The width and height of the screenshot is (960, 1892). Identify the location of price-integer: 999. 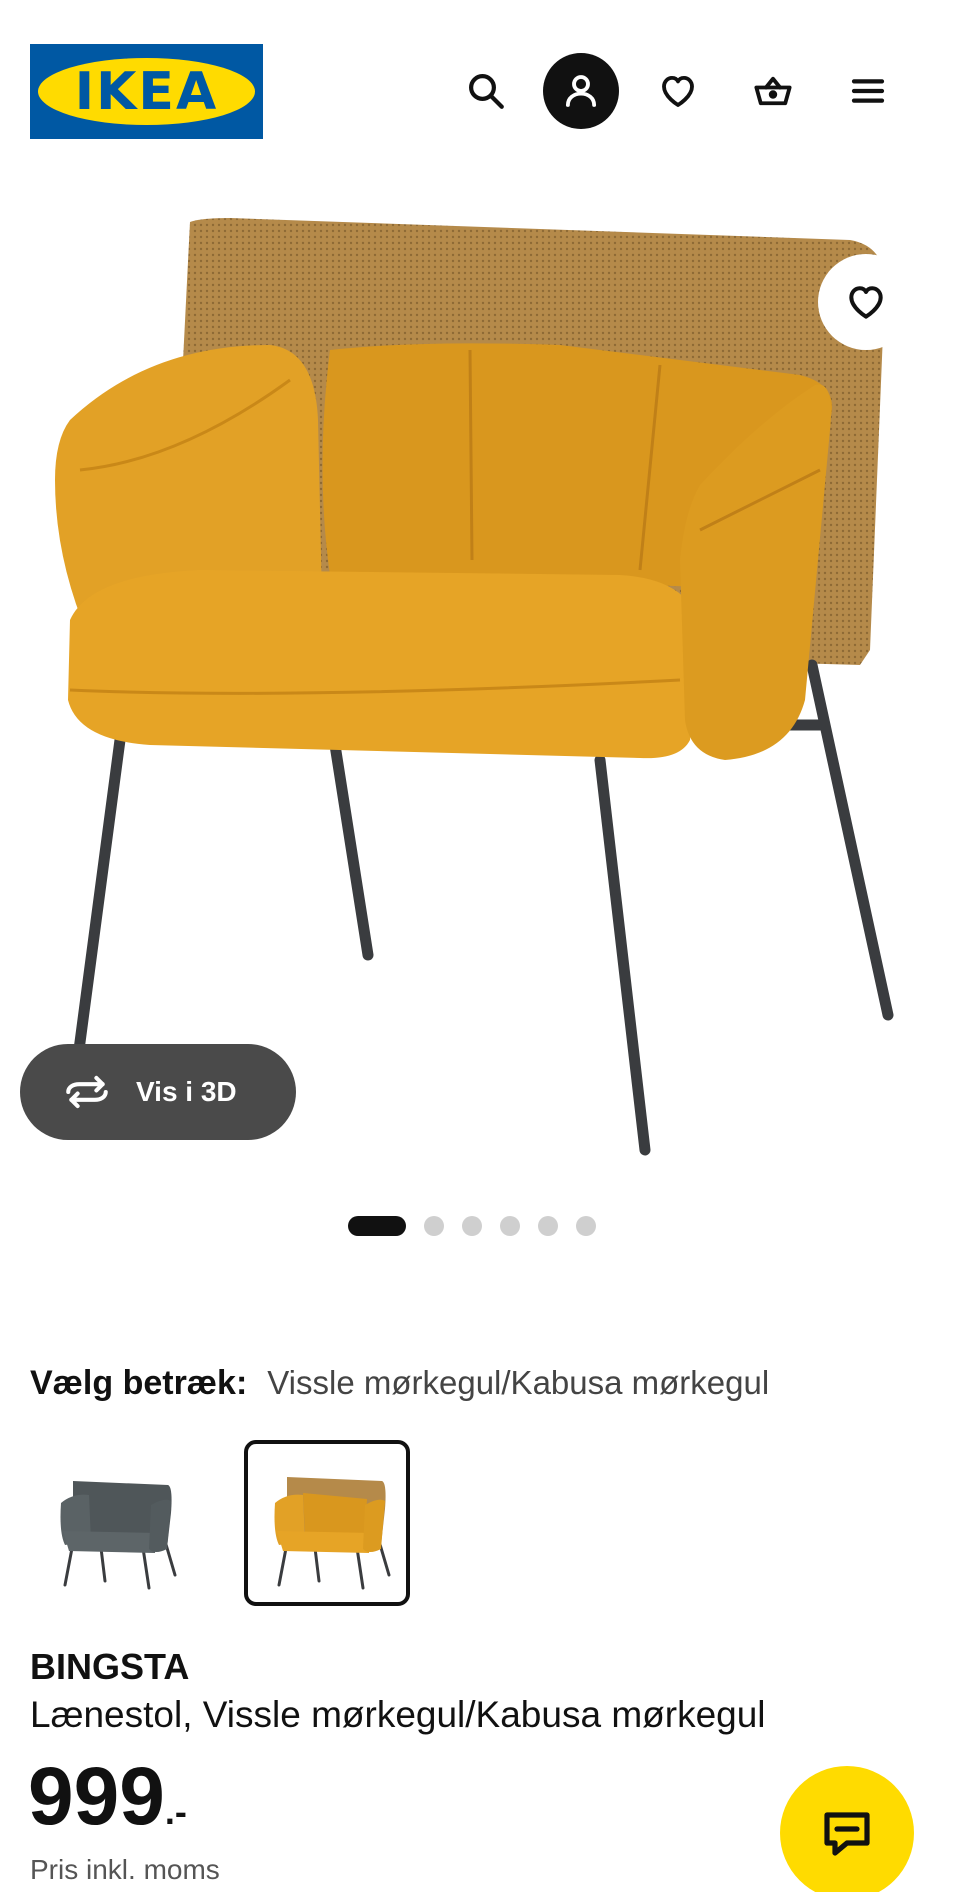
(96, 1796).